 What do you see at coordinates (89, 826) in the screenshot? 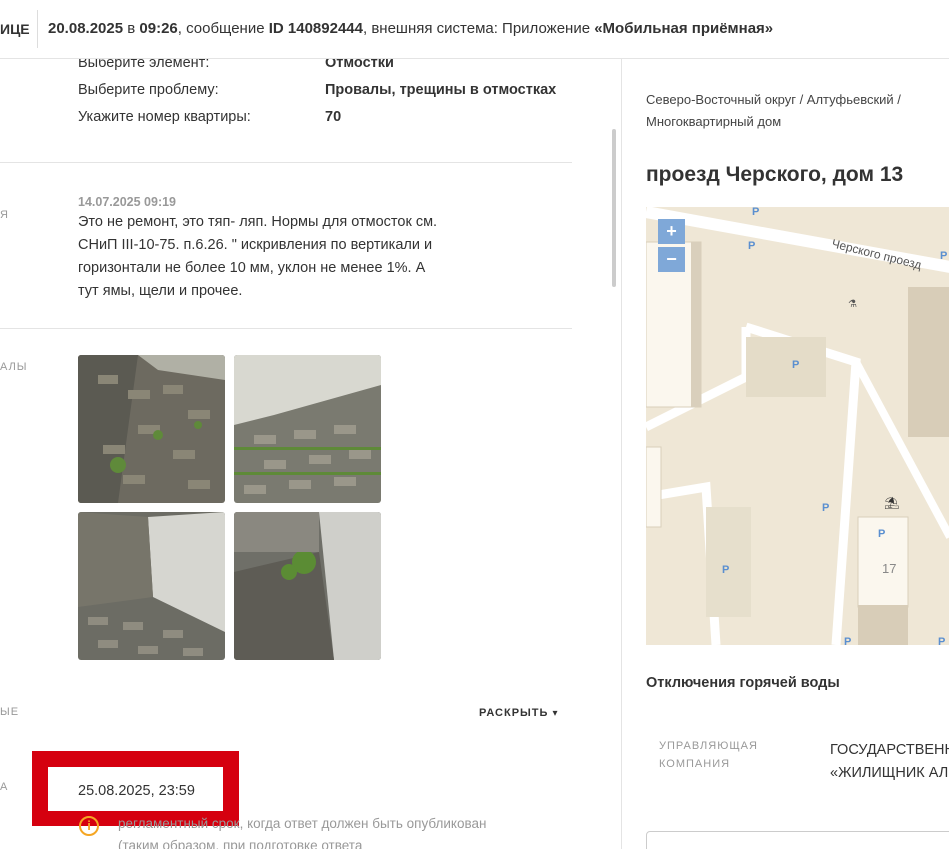
I see `info-icon: i` at bounding box center [89, 826].